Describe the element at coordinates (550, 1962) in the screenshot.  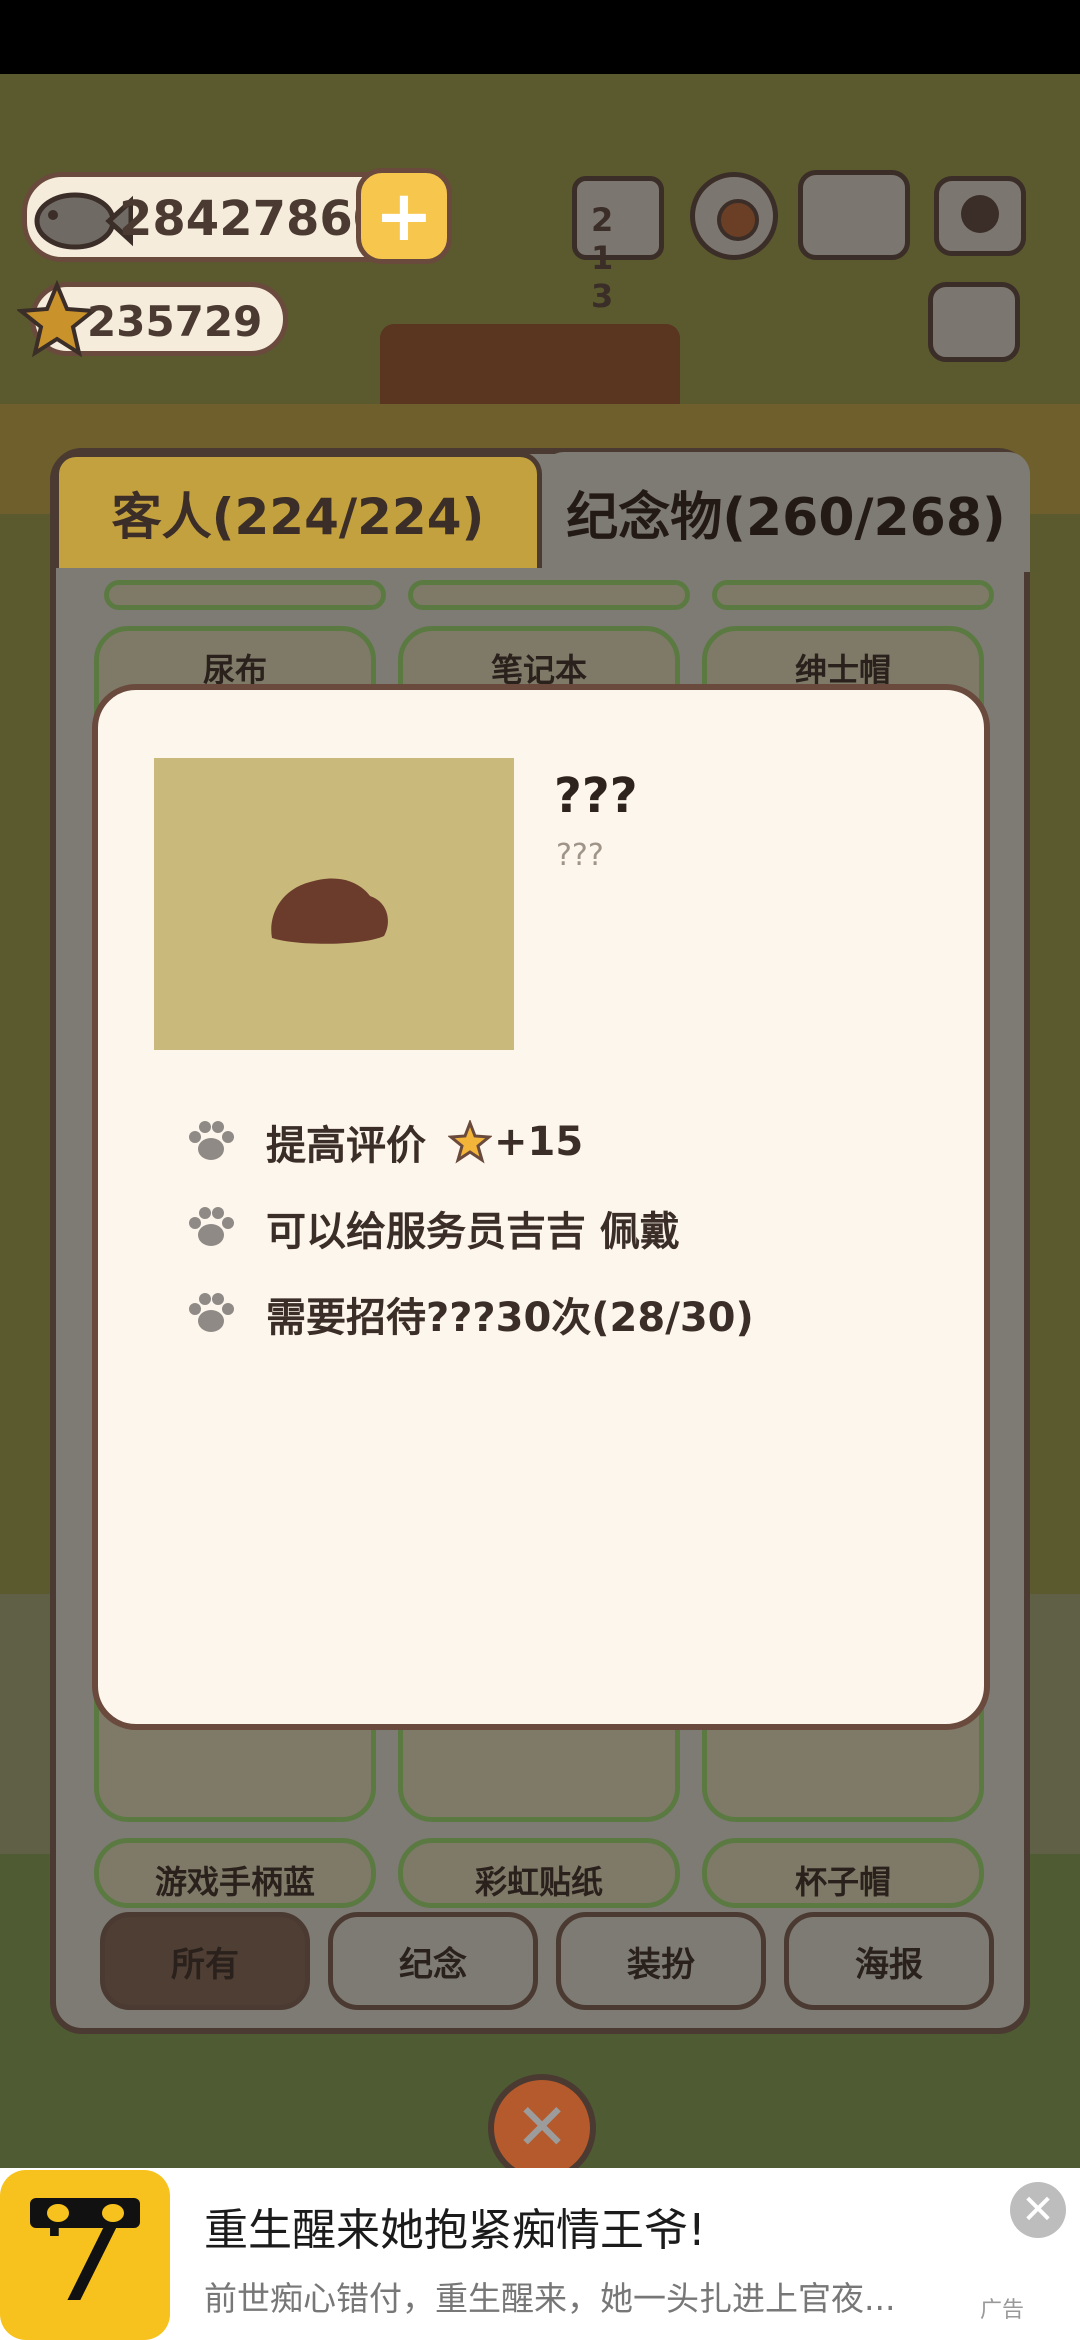
I see `filter-bar: 所有 纪念 装扮 海报` at that location.